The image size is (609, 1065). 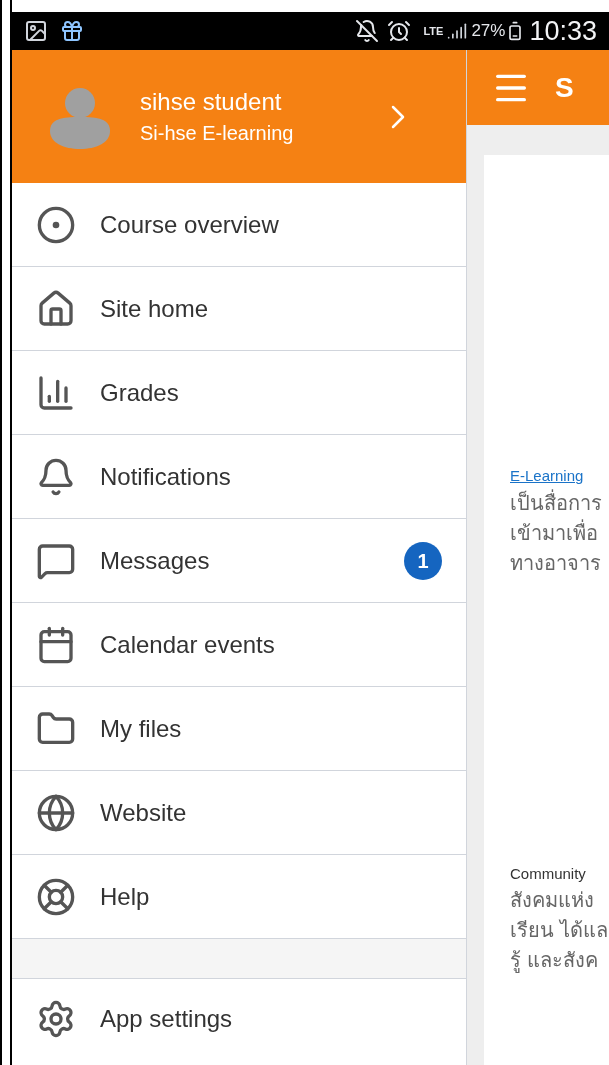 What do you see at coordinates (399, 31) in the screenshot?
I see `alarm-icon` at bounding box center [399, 31].